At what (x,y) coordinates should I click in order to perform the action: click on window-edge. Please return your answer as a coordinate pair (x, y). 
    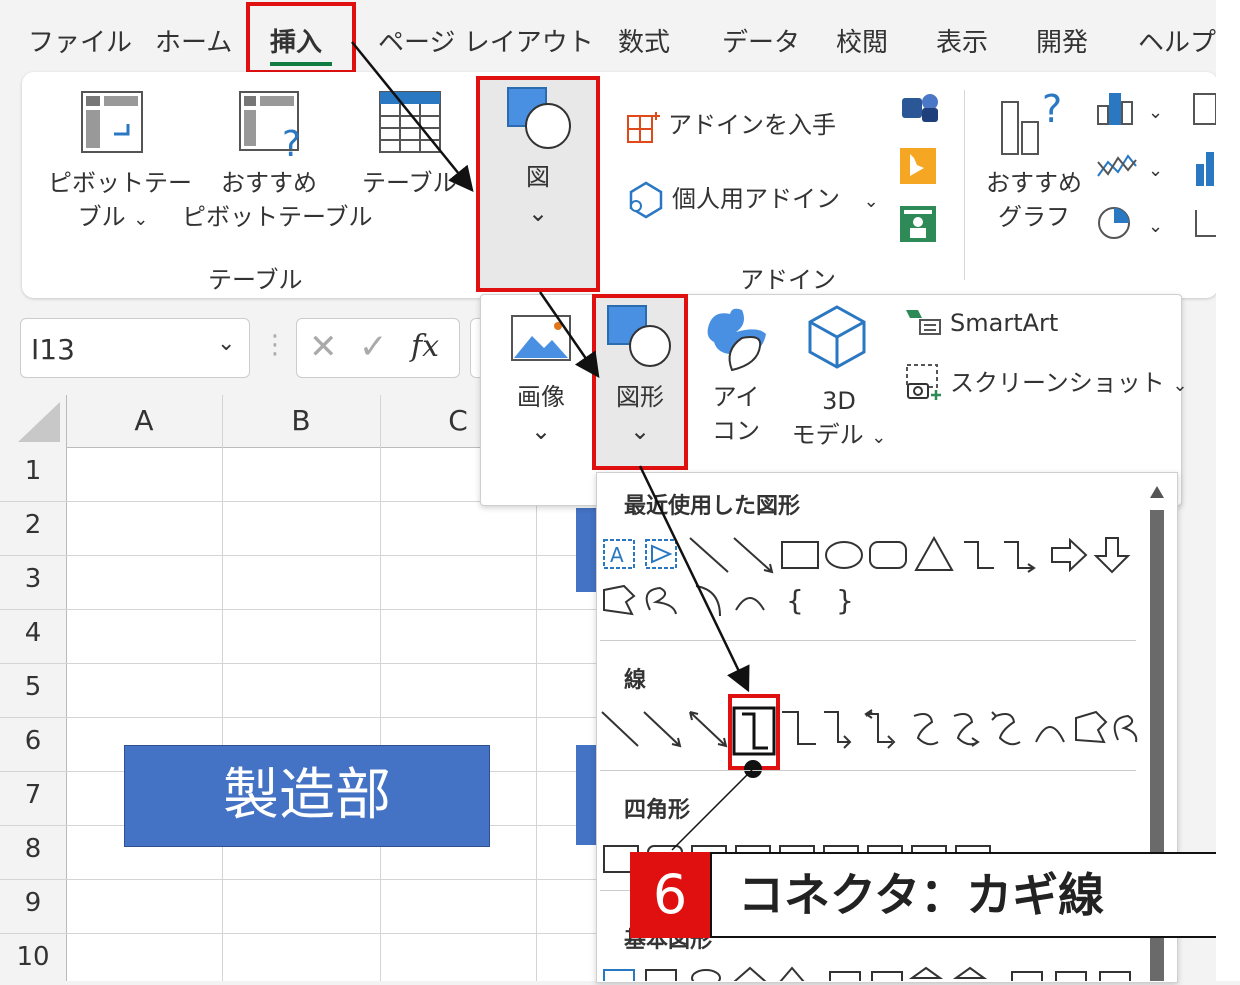
    Looking at the image, I should click on (1228, 490).